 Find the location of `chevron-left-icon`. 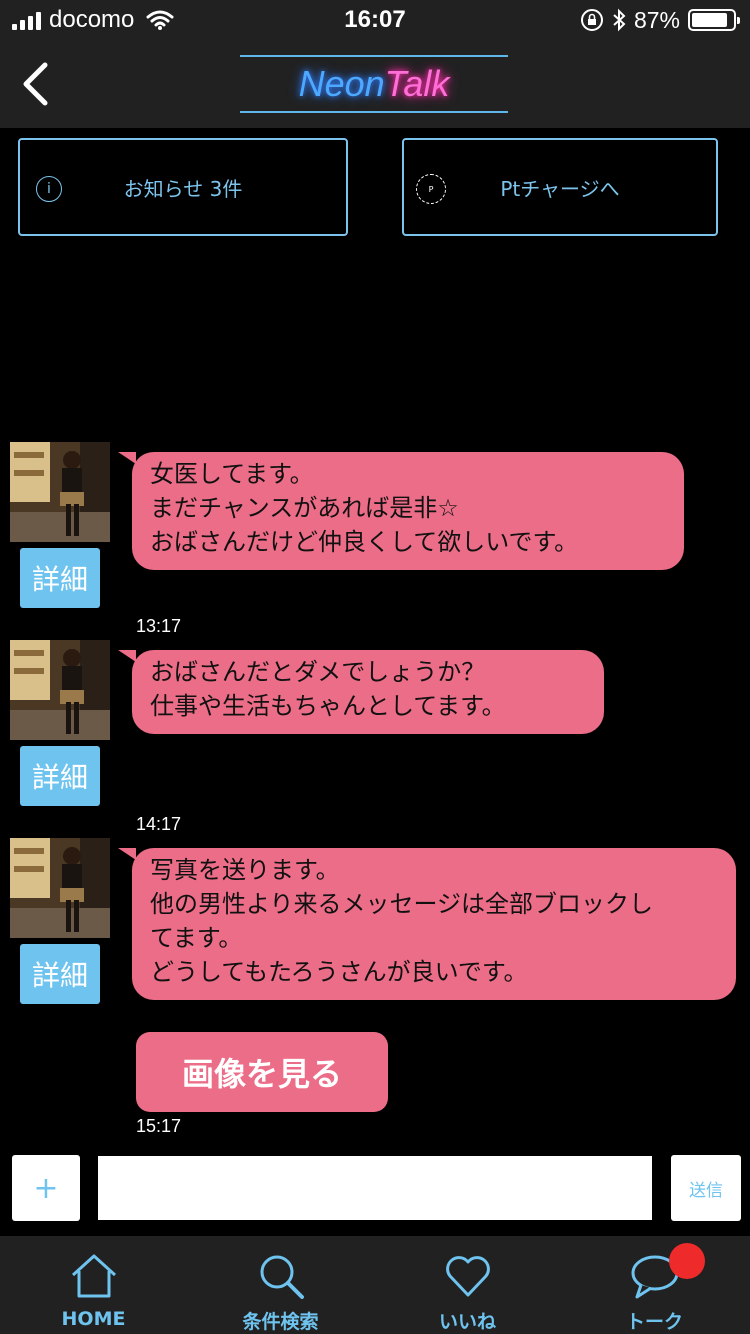

chevron-left-icon is located at coordinates (35, 84).